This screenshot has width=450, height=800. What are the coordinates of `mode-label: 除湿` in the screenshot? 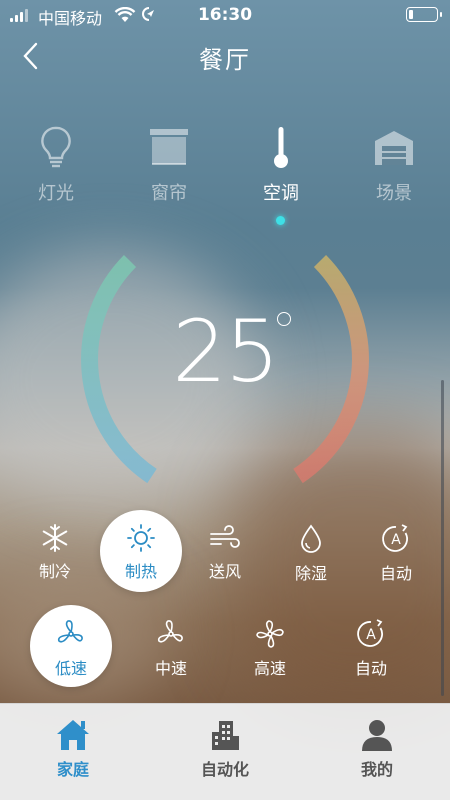 It's located at (310, 573).